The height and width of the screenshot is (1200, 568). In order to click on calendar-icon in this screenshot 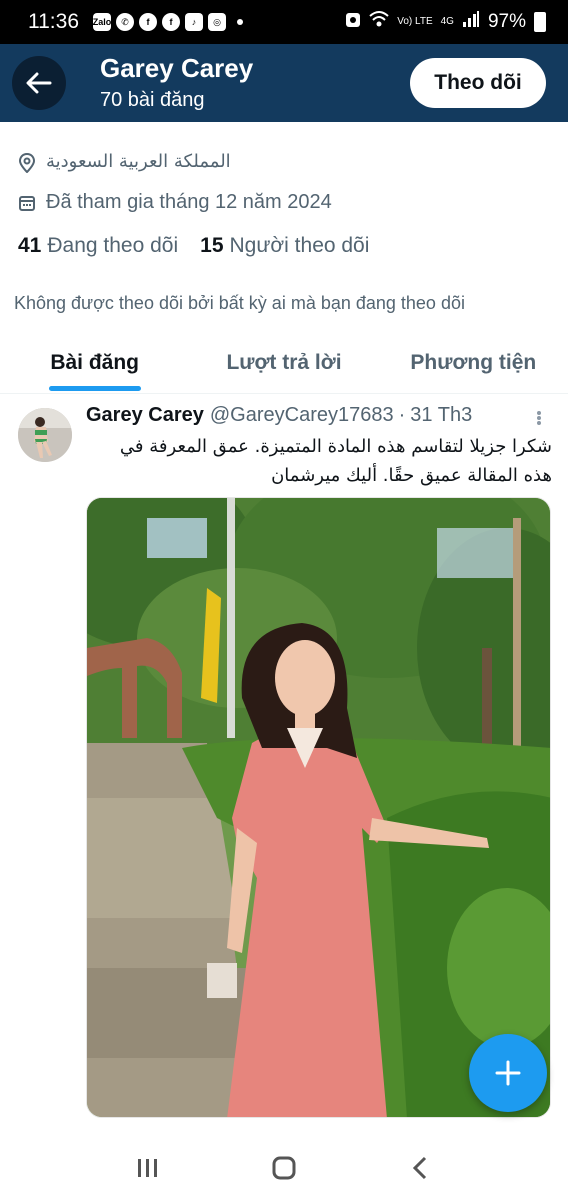, I will do `click(27, 203)`.